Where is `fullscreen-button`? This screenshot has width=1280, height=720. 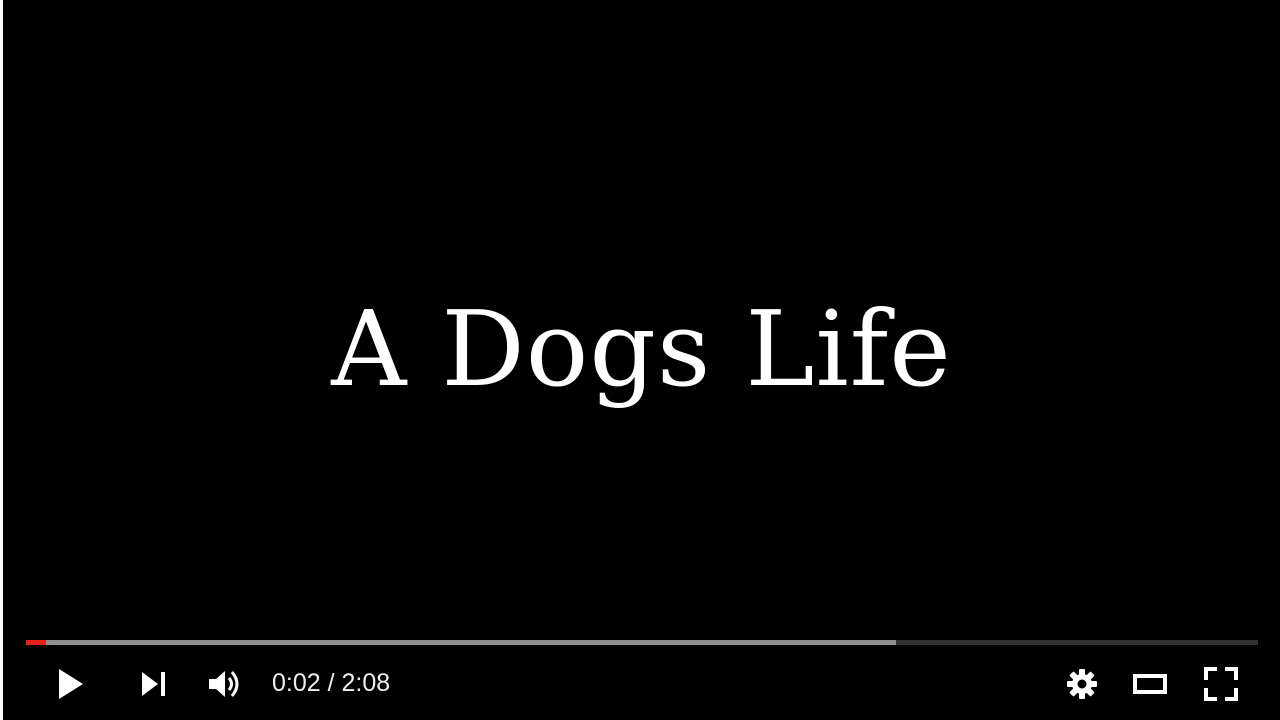
fullscreen-button is located at coordinates (1221, 684).